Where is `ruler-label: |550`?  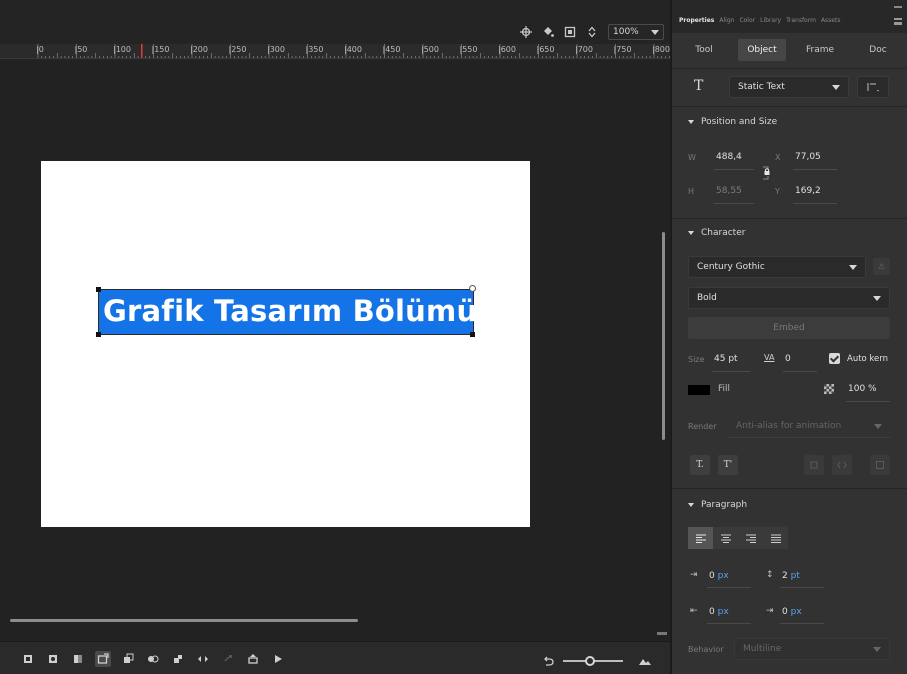
ruler-label: |550 is located at coordinates (468, 49).